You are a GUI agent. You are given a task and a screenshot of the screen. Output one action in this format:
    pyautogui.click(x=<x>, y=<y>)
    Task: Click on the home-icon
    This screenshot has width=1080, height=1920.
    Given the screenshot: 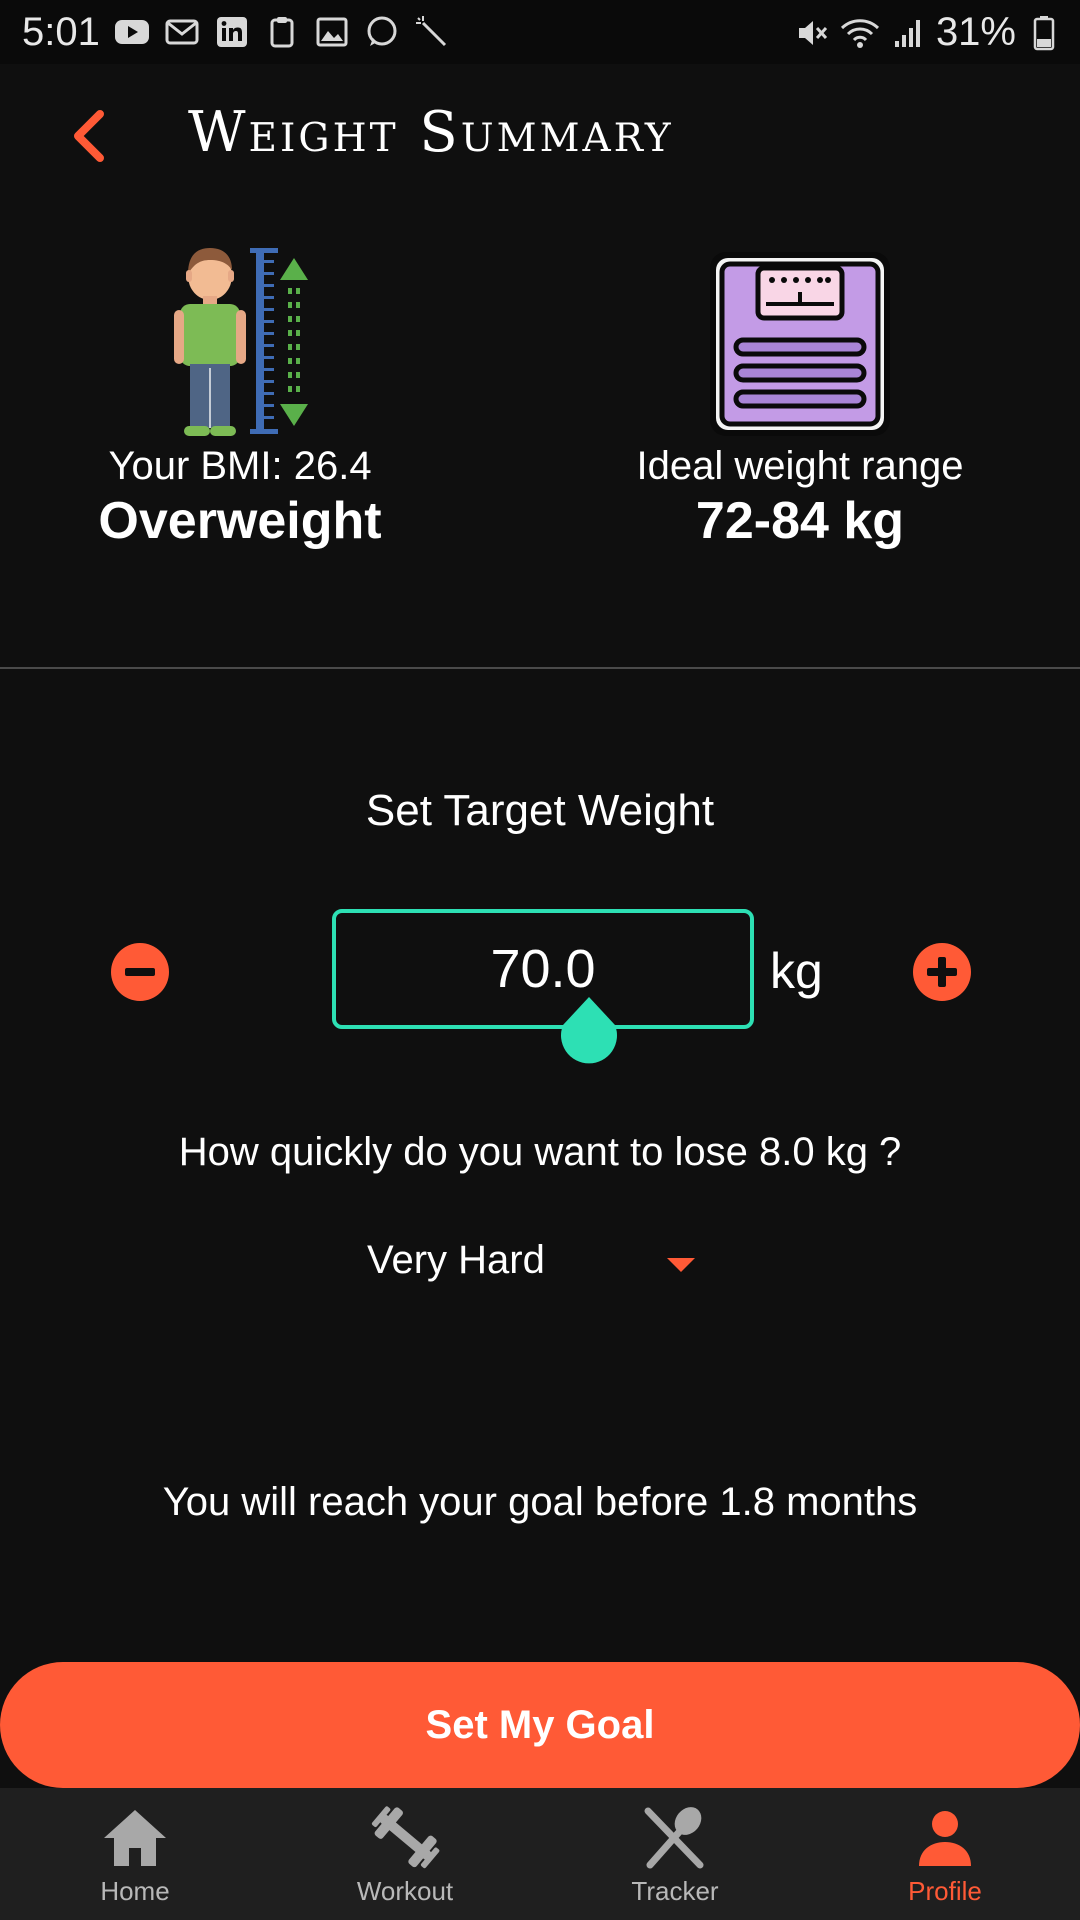 What is the action you would take?
    pyautogui.click(x=135, y=1838)
    